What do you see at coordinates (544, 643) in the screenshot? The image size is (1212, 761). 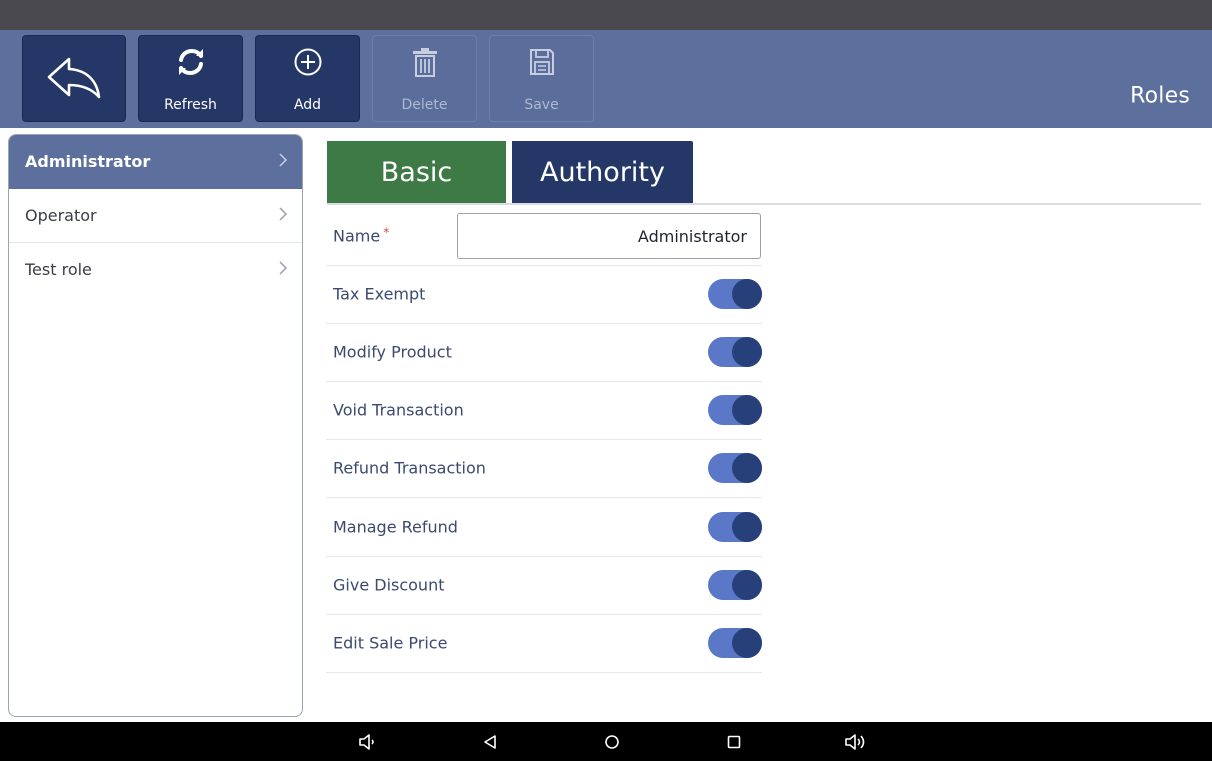 I see `toggle-row-edit-sale-price: Edit Sale Price` at bounding box center [544, 643].